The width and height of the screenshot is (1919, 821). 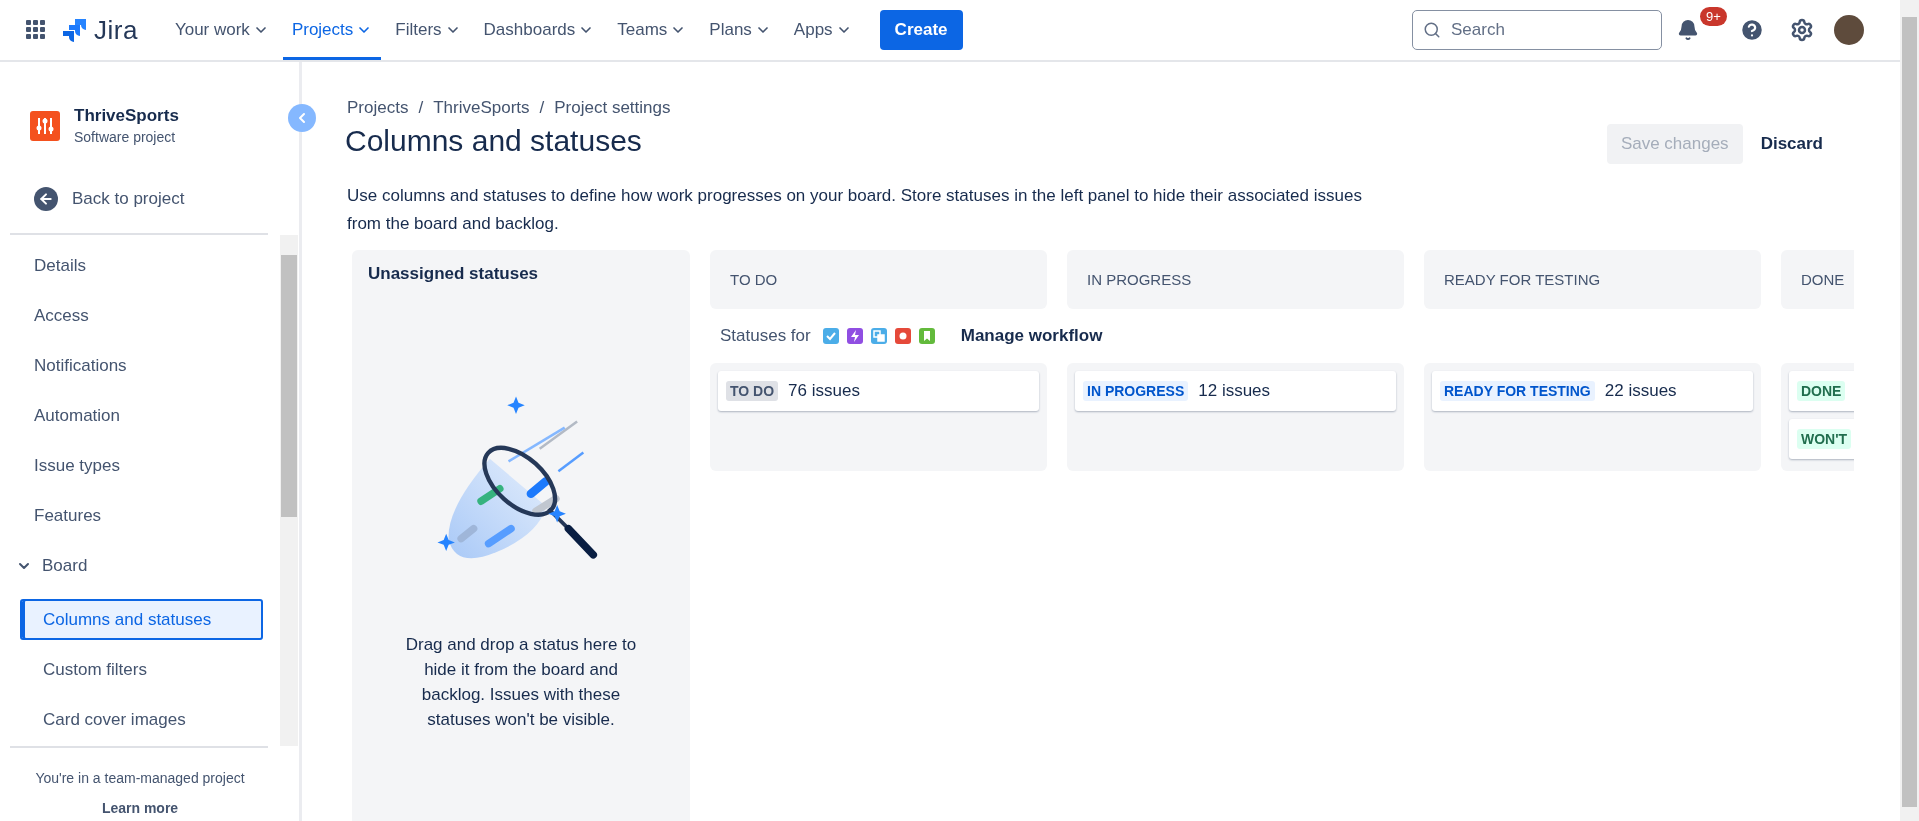 I want to click on footer-note: You're in a team-managed project, so click(x=140, y=778).